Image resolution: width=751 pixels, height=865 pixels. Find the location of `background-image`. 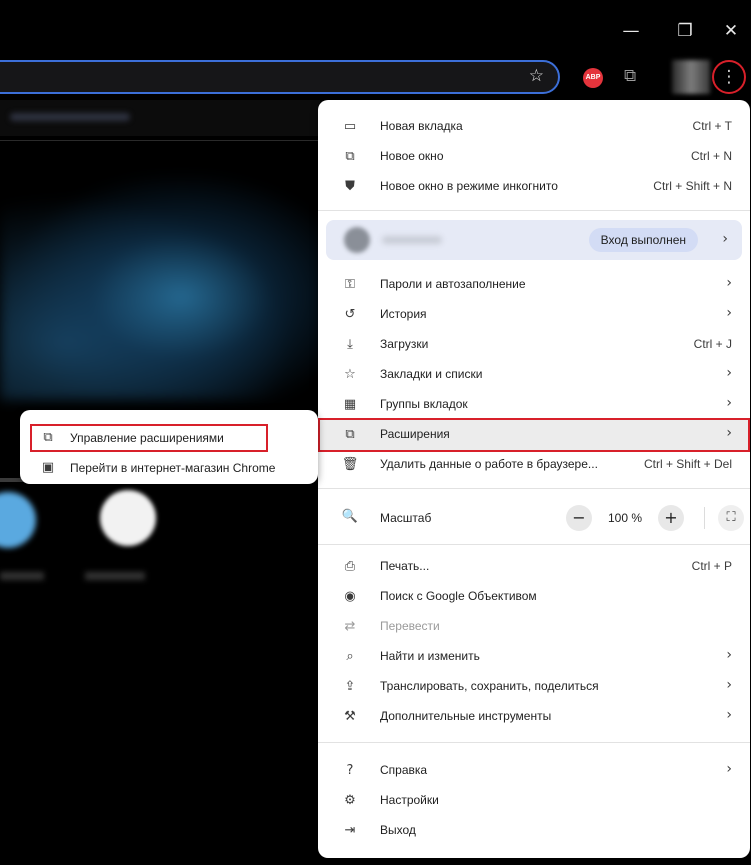

background-image is located at coordinates (165, 285).